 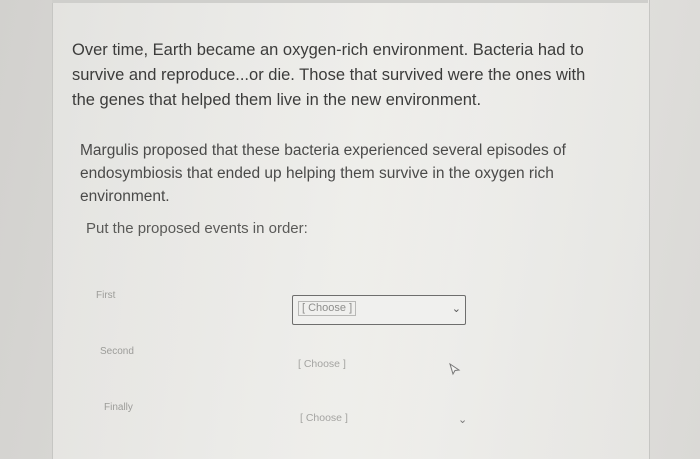 What do you see at coordinates (106, 295) in the screenshot?
I see `row-label-first: First` at bounding box center [106, 295].